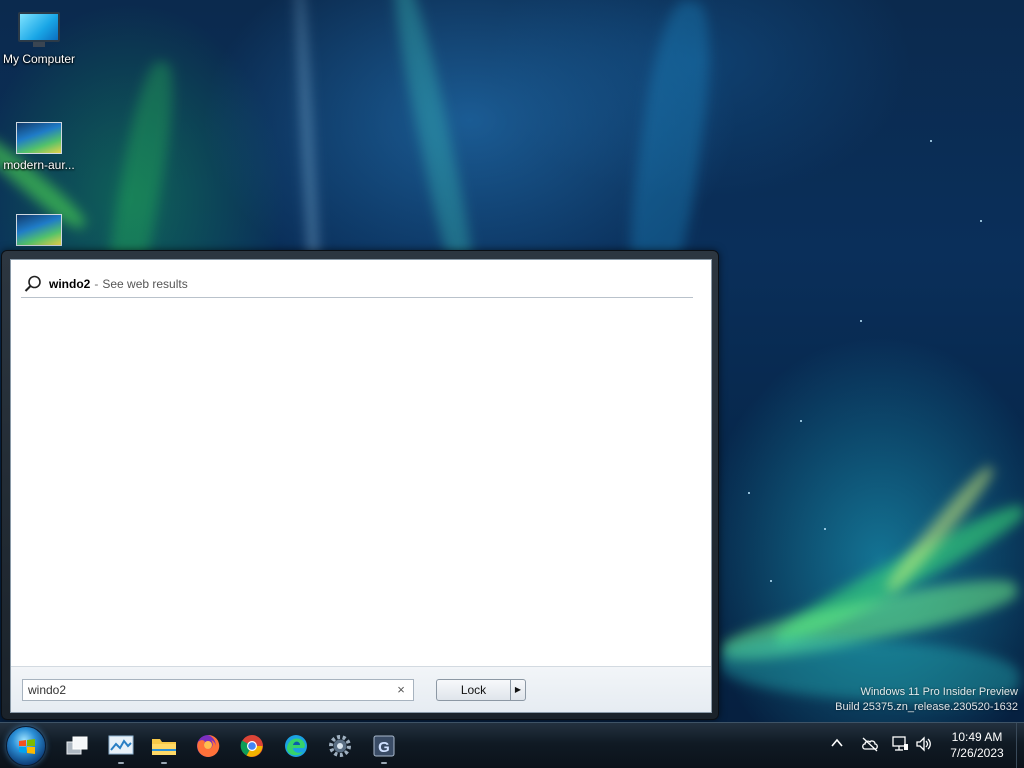  What do you see at coordinates (32, 283) in the screenshot?
I see `search-icon` at bounding box center [32, 283].